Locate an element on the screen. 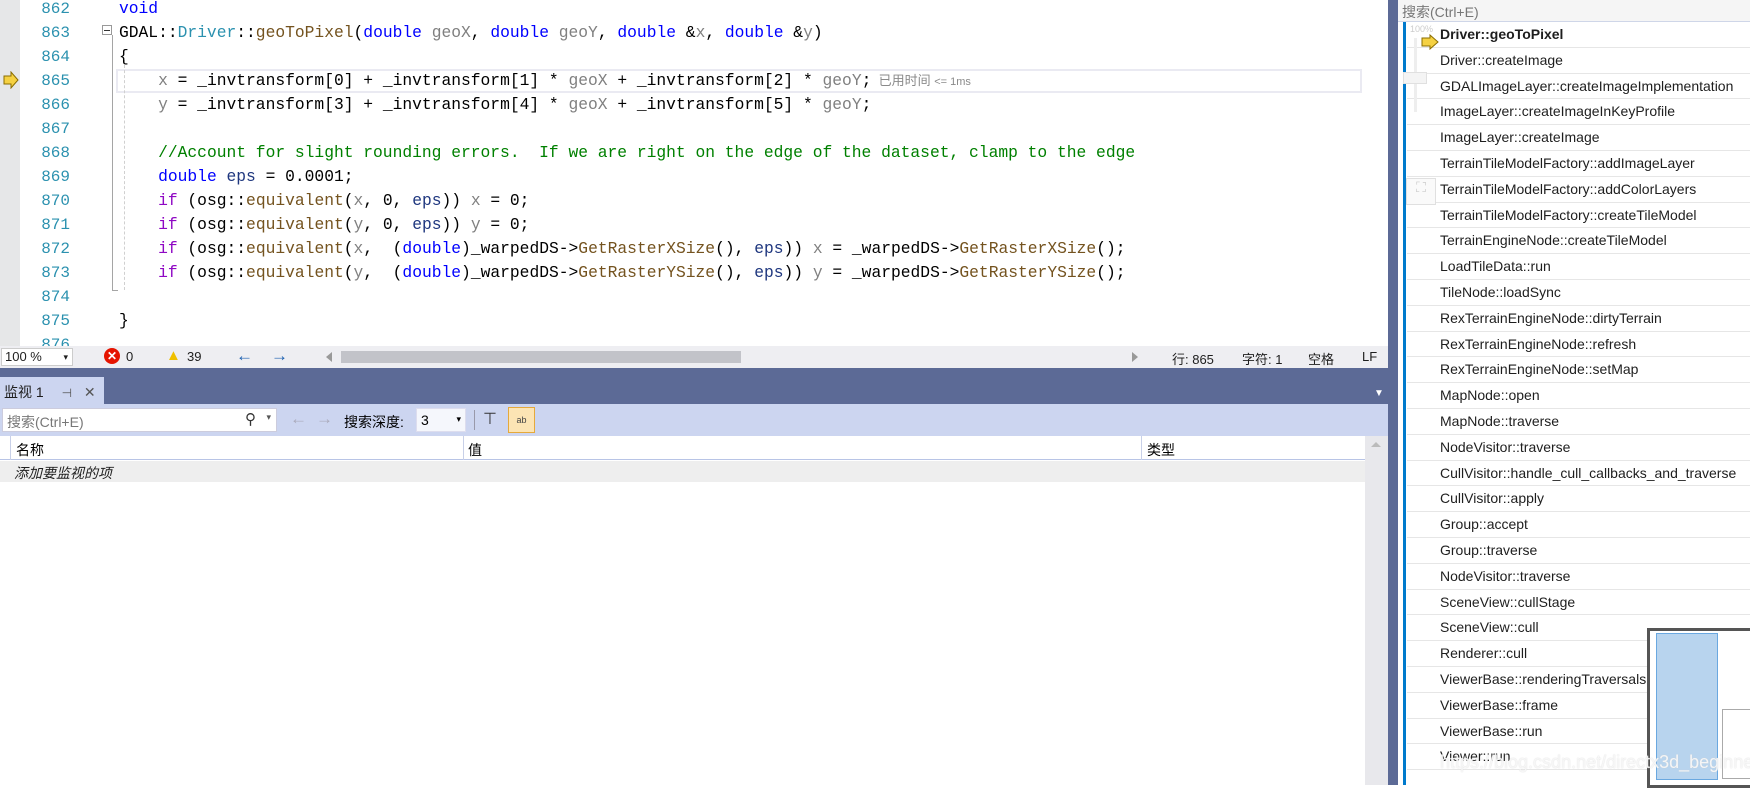 Image resolution: width=1750 pixels, height=788 pixels. char-indicator: 字符: 1 is located at coordinates (1262, 358).